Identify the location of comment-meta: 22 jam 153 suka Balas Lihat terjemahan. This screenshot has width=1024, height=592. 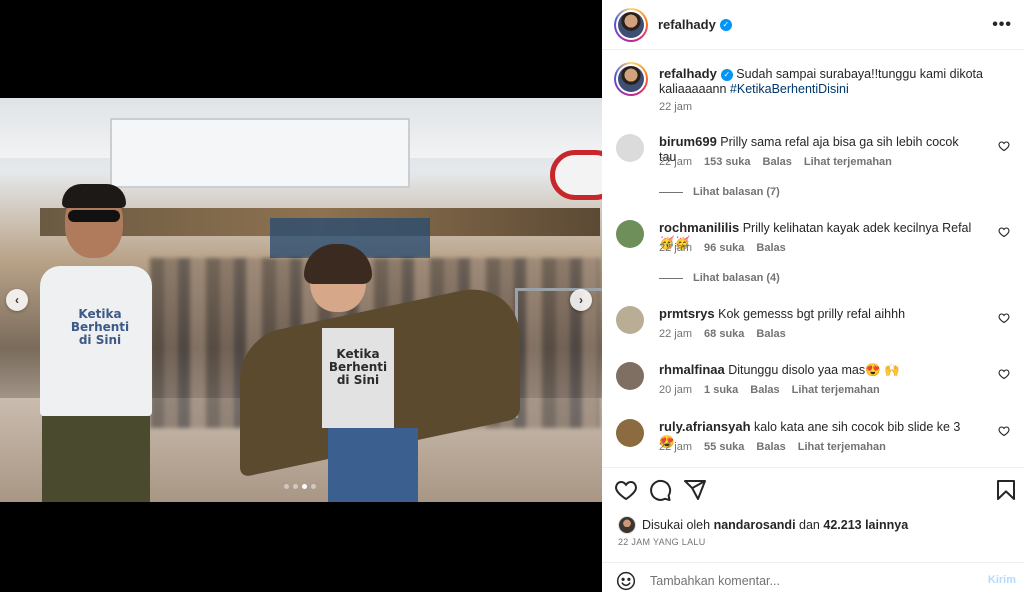
(775, 162).